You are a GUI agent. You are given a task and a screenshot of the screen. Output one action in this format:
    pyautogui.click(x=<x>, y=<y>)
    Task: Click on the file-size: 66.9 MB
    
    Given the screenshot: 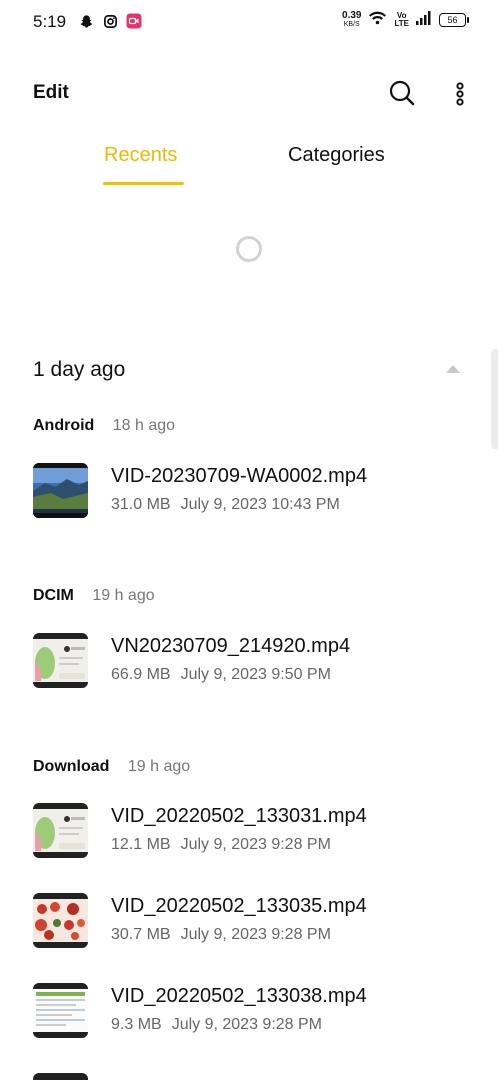 What is the action you would take?
    pyautogui.click(x=141, y=674)
    